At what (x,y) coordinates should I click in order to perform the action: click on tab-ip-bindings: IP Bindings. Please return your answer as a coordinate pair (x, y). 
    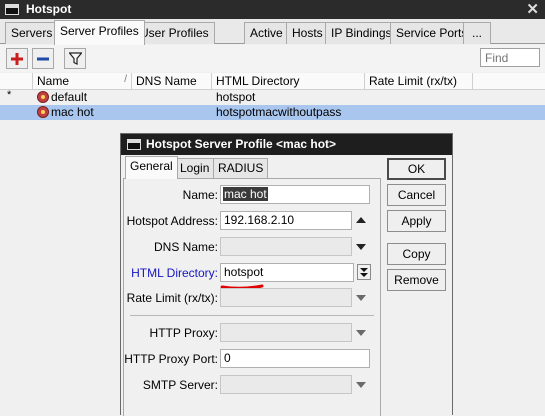
    Looking at the image, I should click on (361, 33).